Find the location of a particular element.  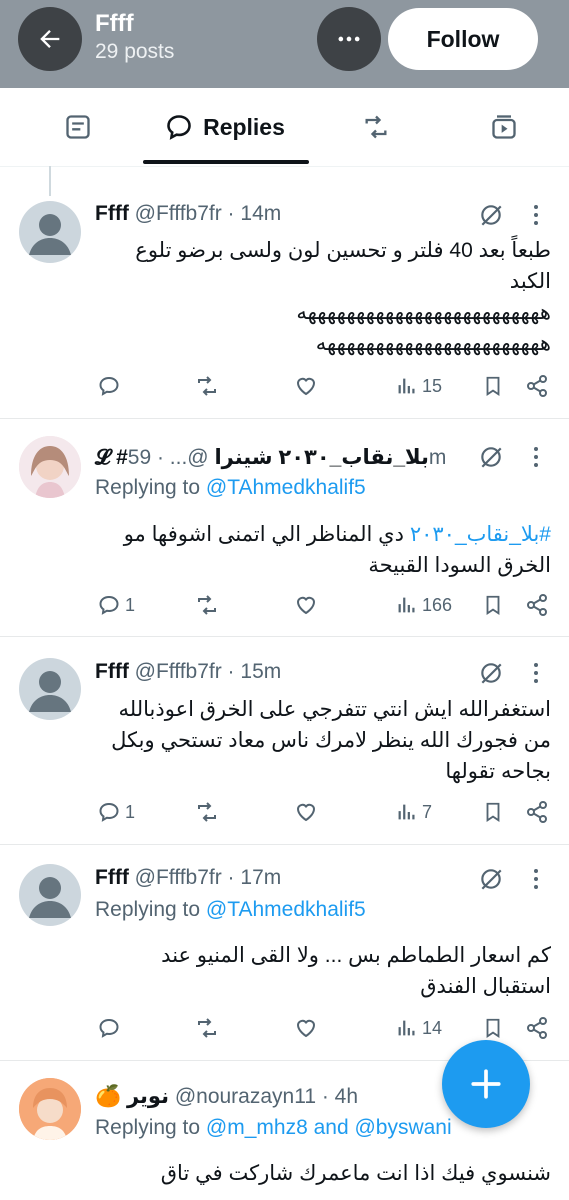

back-button is located at coordinates (50, 39).